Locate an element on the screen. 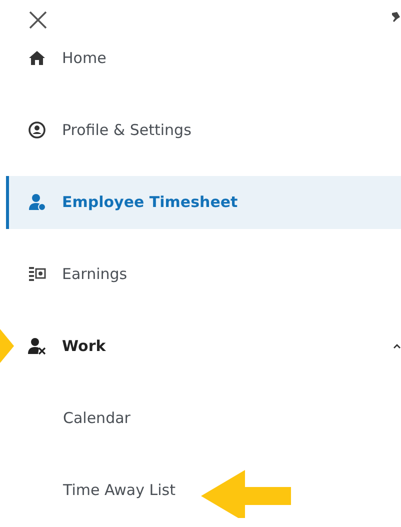 Image resolution: width=401 pixels, height=527 pixels. menu-item: Calendar is located at coordinates (203, 418).